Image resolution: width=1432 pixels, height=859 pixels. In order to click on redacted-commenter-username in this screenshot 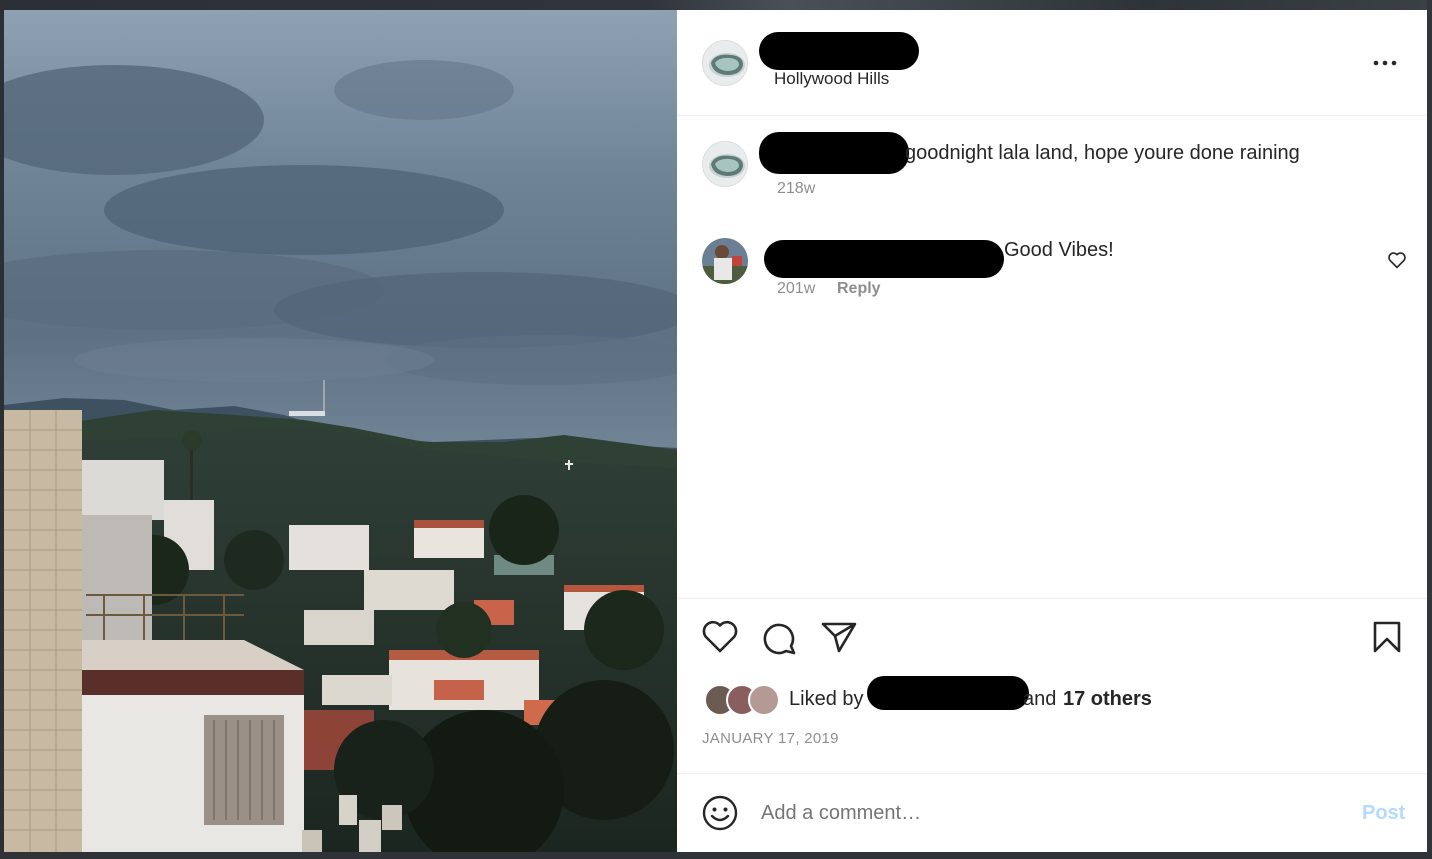, I will do `click(884, 259)`.